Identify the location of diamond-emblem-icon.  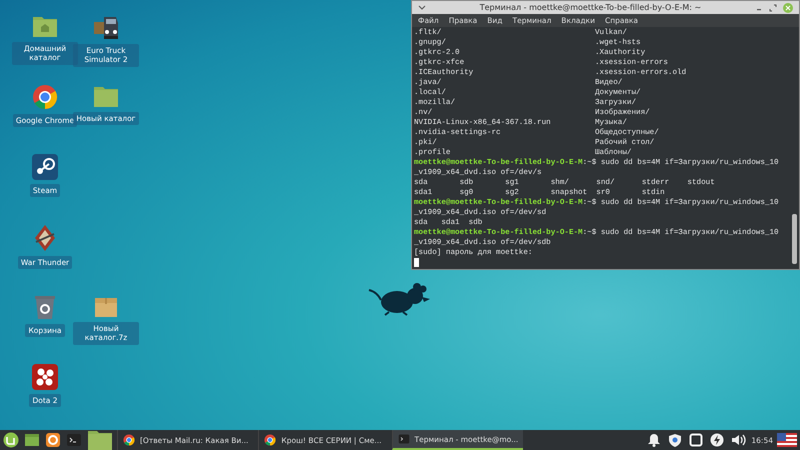
(45, 238).